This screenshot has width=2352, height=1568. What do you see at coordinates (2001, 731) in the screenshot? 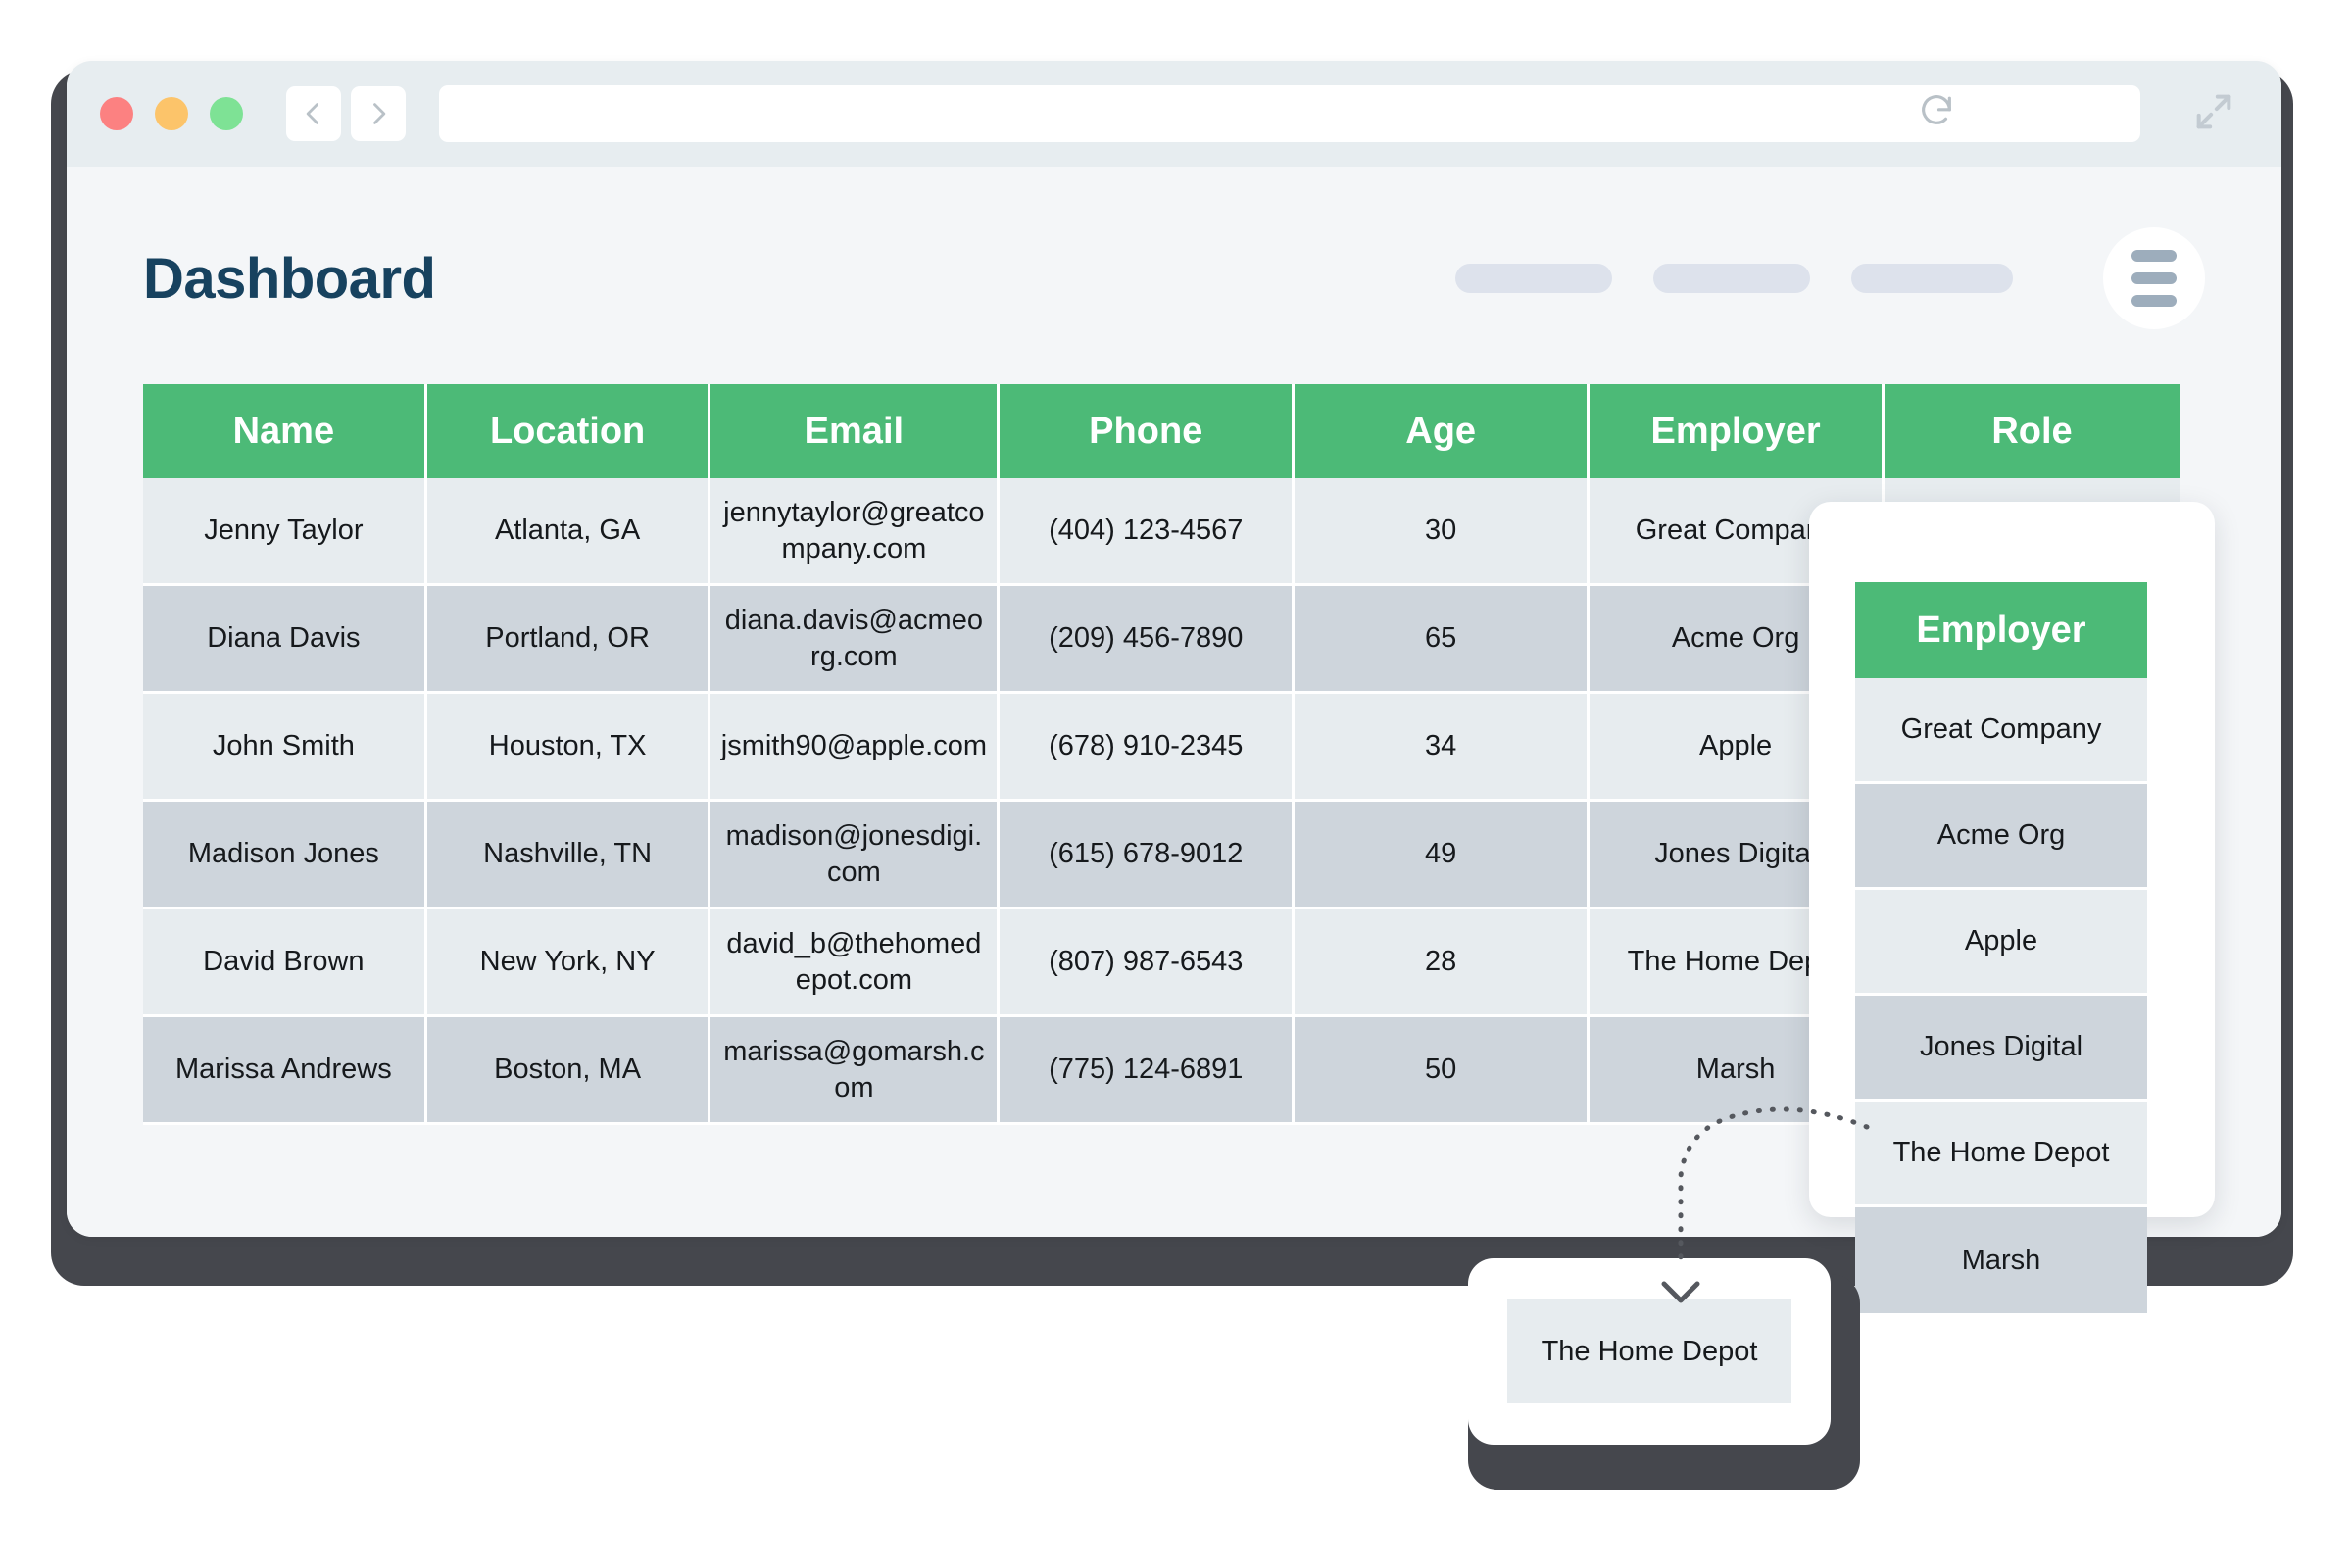
I see `employer-cell: Great Company` at bounding box center [2001, 731].